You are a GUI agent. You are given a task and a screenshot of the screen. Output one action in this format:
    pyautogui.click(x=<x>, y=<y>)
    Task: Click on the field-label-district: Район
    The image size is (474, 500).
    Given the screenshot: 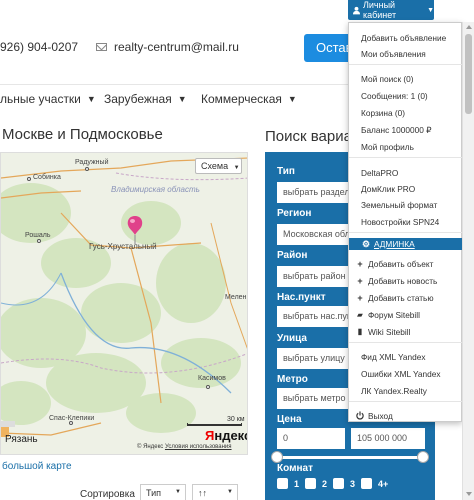 What is the action you would take?
    pyautogui.click(x=292, y=255)
    